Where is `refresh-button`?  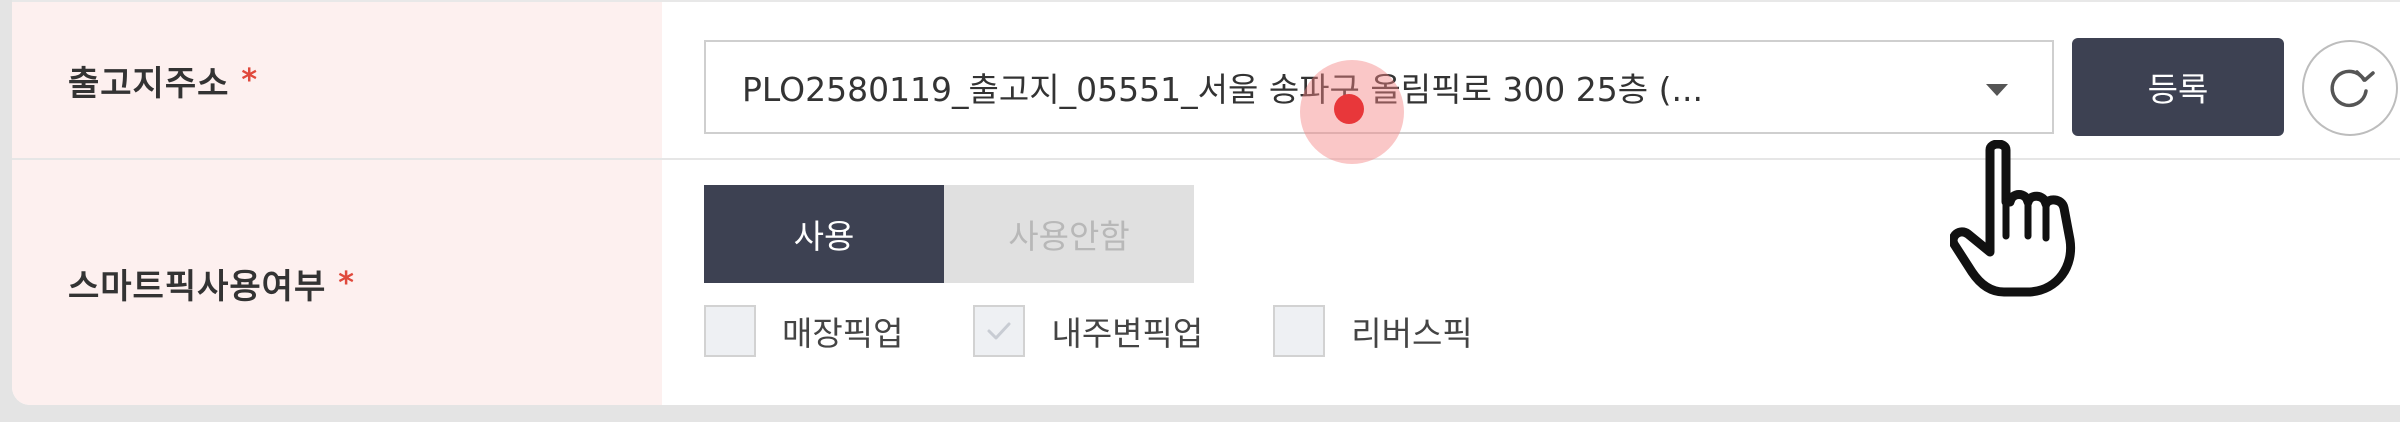 refresh-button is located at coordinates (2350, 88).